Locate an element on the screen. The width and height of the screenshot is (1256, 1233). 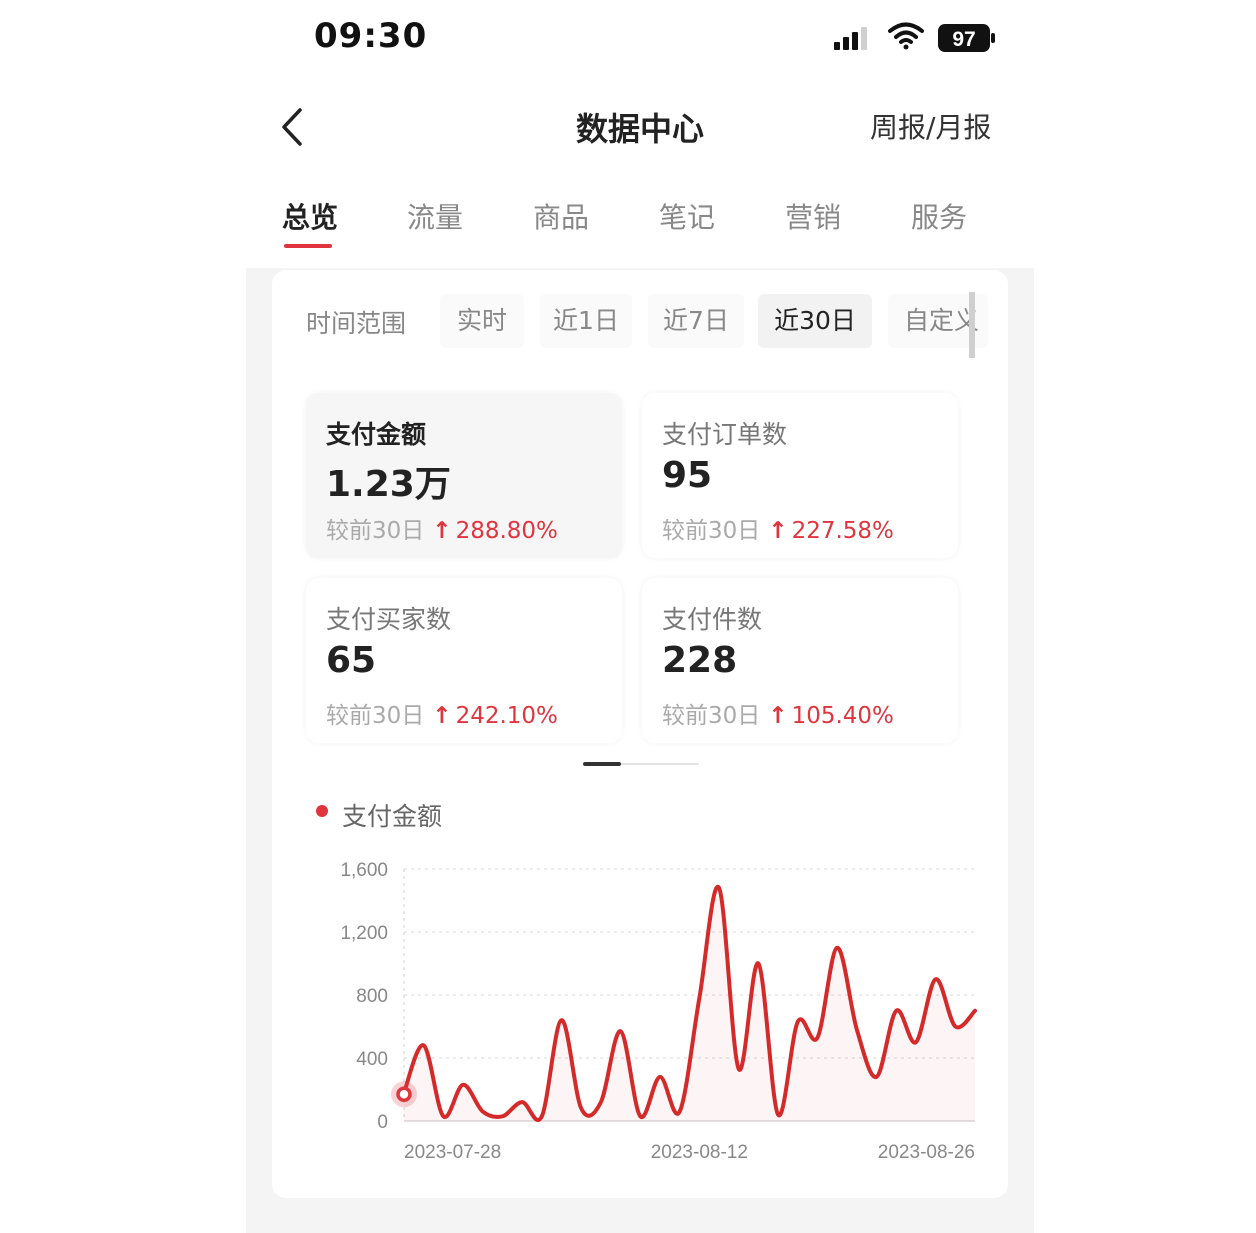
metric-value: 1.23万 is located at coordinates (388, 484).